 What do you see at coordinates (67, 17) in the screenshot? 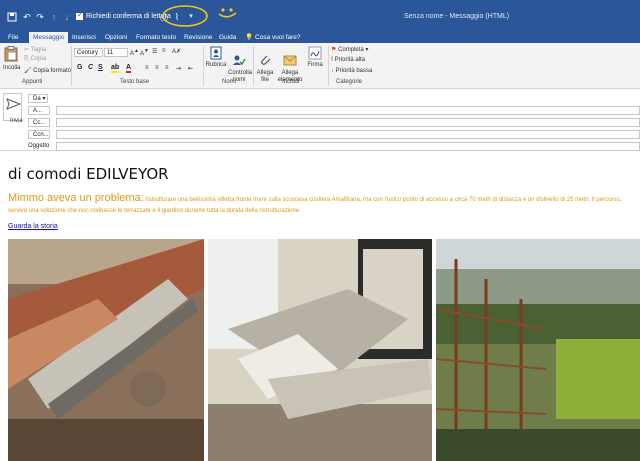
I see `down-arrow-icon: ↓` at bounding box center [67, 17].